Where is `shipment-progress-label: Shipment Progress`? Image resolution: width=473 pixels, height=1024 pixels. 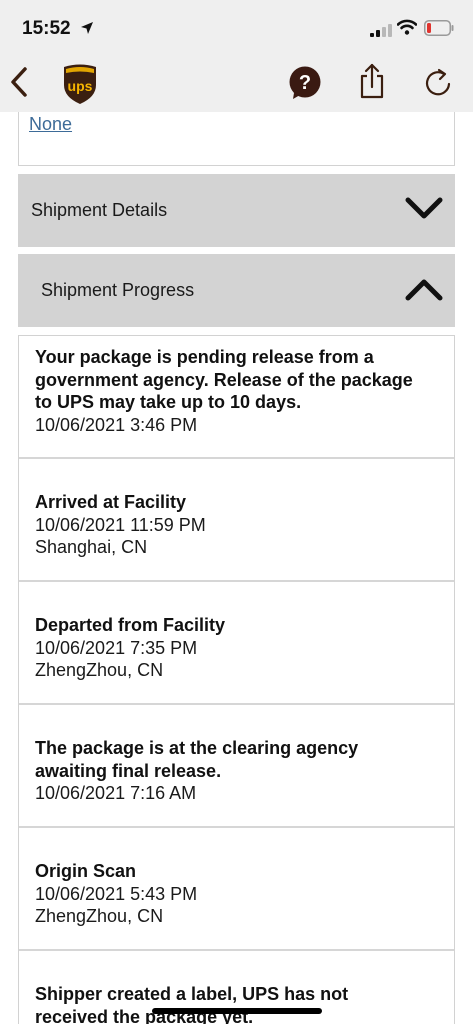 shipment-progress-label: Shipment Progress is located at coordinates (118, 290).